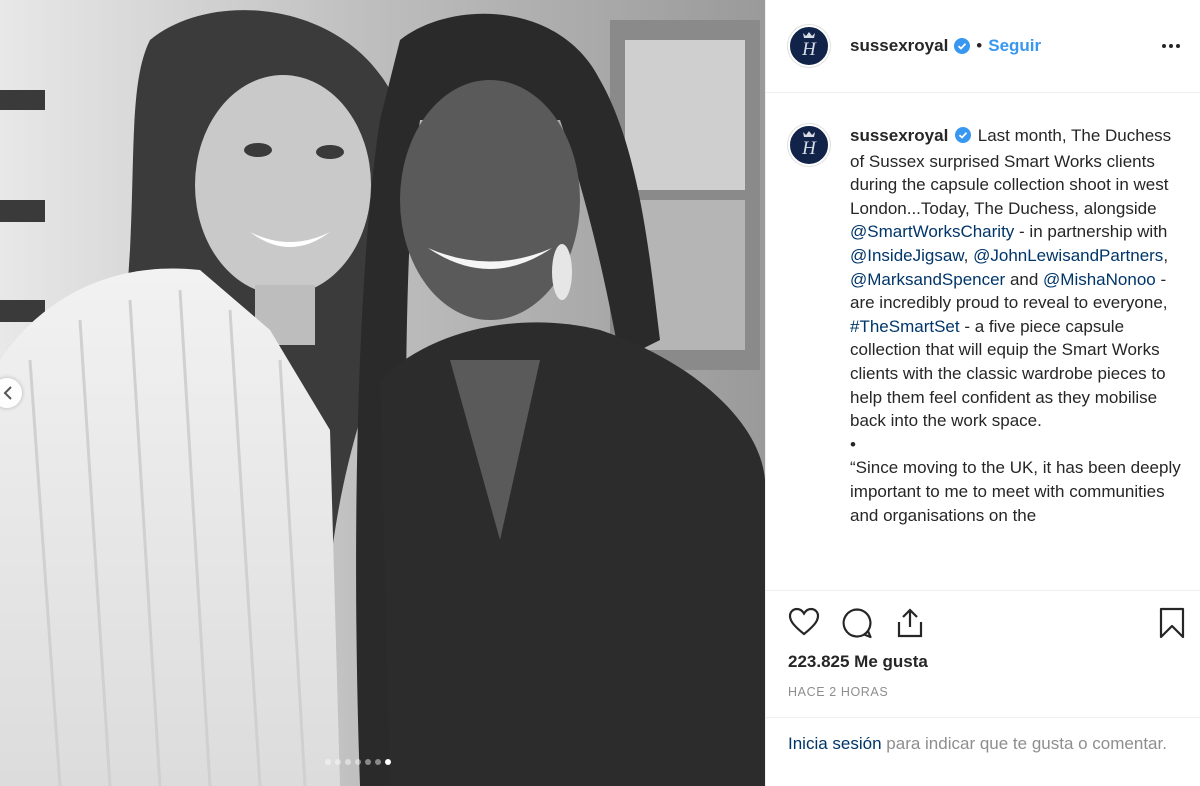 This screenshot has height=786, width=1200. Describe the element at coordinates (1014, 46) in the screenshot. I see `follow-button: Seguir` at that location.